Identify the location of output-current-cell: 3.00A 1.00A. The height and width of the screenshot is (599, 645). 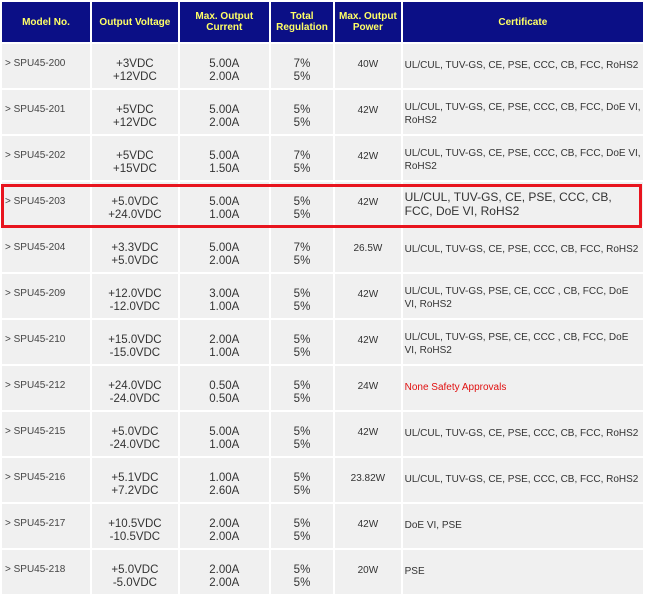
(224, 296).